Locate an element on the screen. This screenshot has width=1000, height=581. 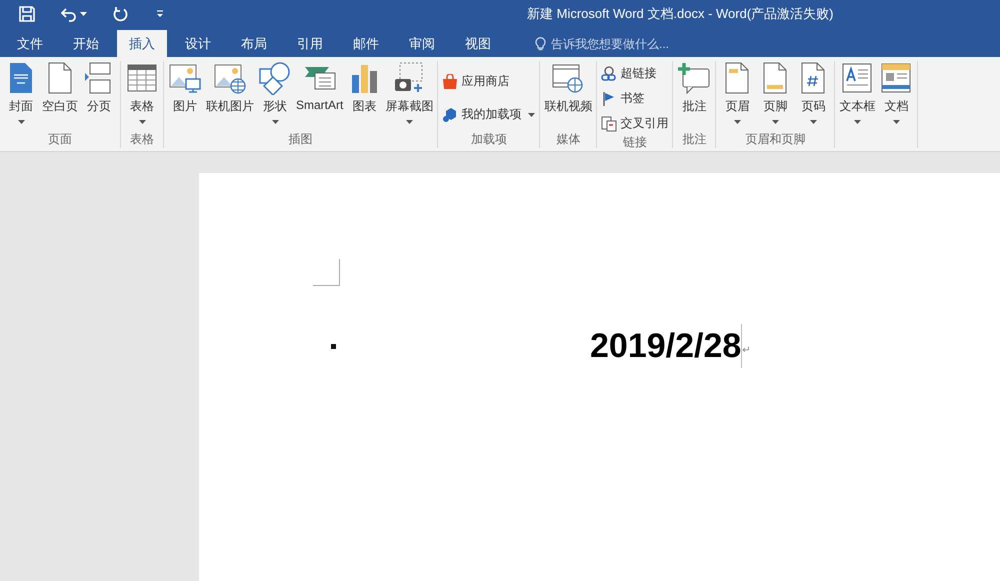
group-label: 媒体 is located at coordinates (568, 139).